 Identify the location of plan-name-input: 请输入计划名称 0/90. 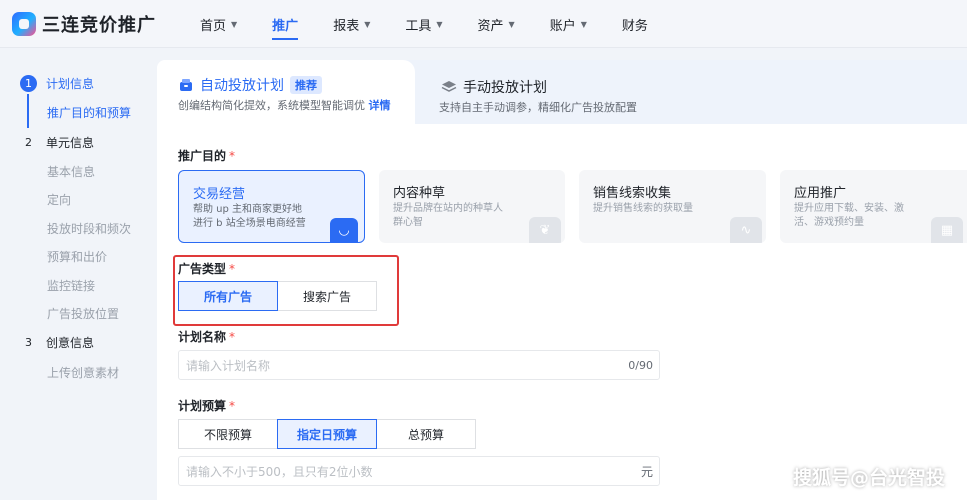
(419, 365).